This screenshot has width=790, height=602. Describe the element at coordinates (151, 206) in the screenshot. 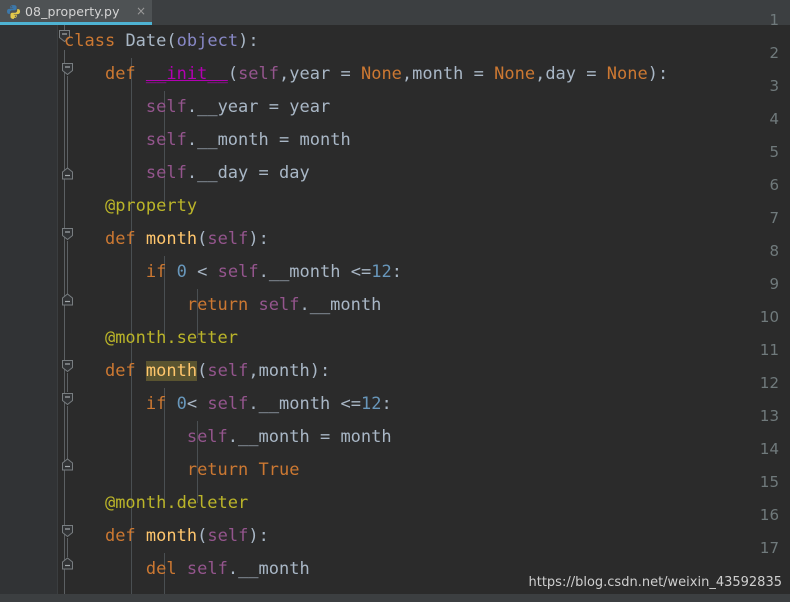

I see `token-decorator-property: @property` at that location.